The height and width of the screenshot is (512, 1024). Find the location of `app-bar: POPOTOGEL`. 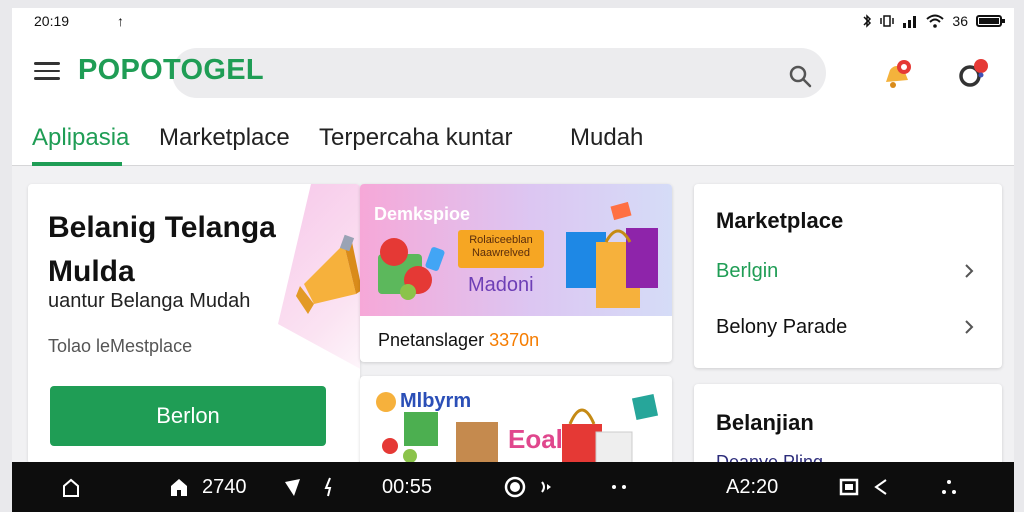

app-bar: POPOTOGEL is located at coordinates (513, 70).